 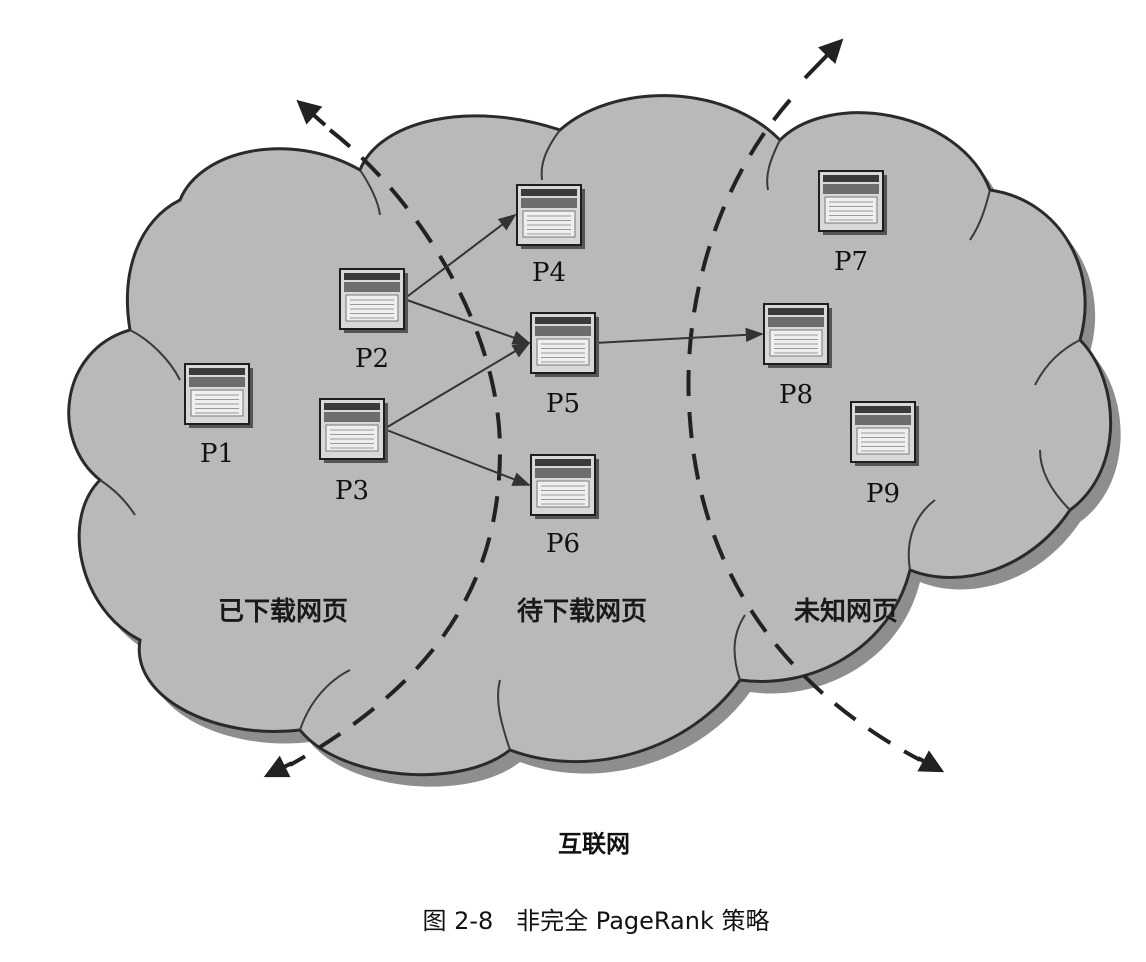 What do you see at coordinates (549, 273) in the screenshot?
I see `node-label: P4` at bounding box center [549, 273].